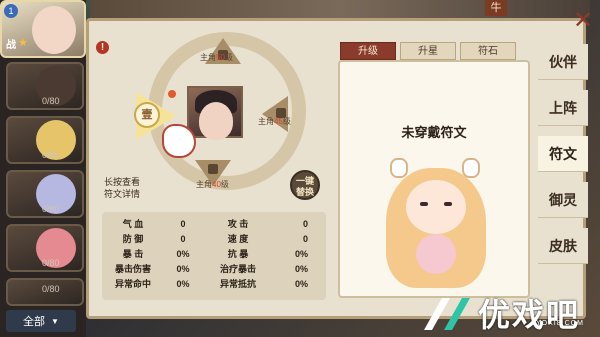  Describe the element at coordinates (305, 185) in the screenshot. I see `one-click-swap-button: 一键 替换` at that location.